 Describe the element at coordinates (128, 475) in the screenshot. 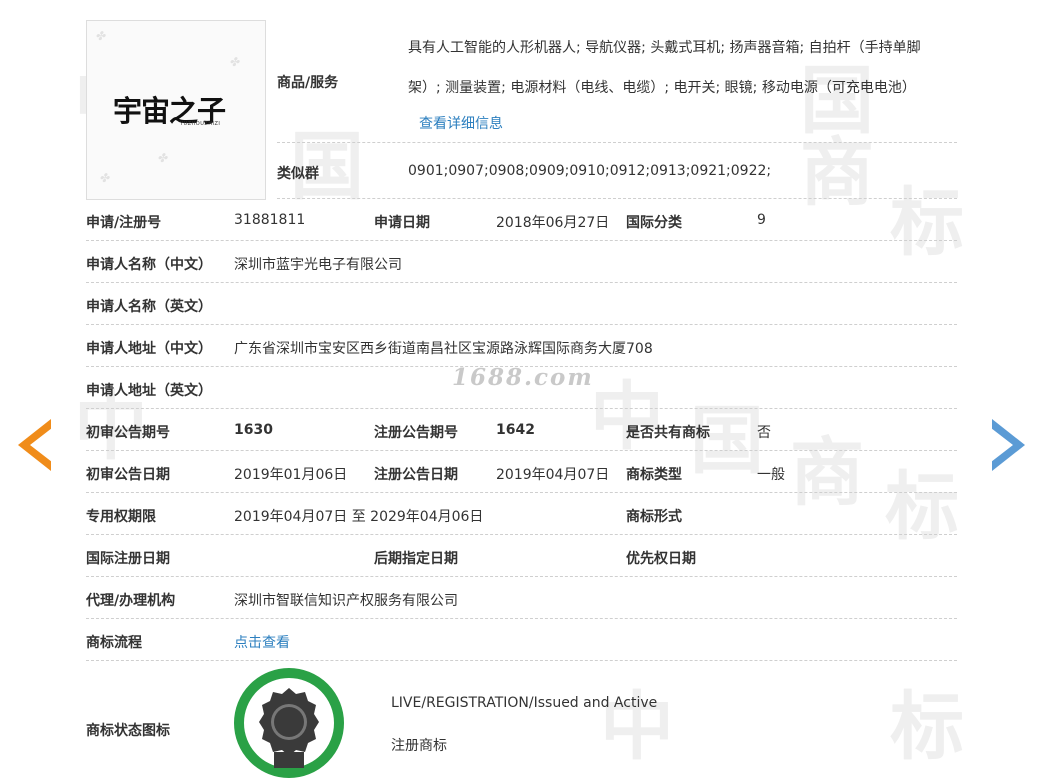

I see `prelim-announcement-date-label: 初审公告日期` at that location.